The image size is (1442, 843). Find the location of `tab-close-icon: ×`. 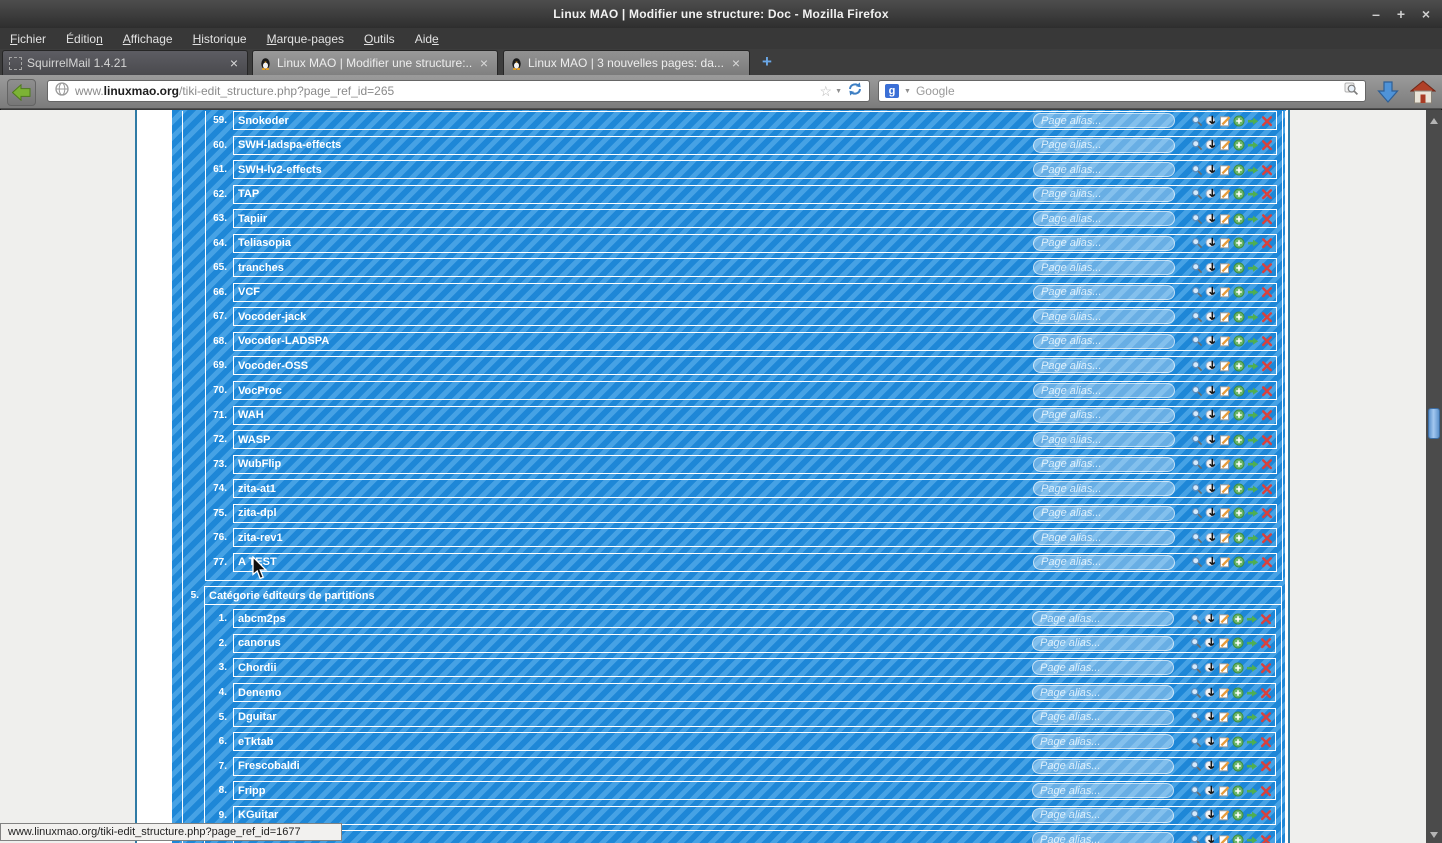

tab-close-icon: × is located at coordinates (234, 63).